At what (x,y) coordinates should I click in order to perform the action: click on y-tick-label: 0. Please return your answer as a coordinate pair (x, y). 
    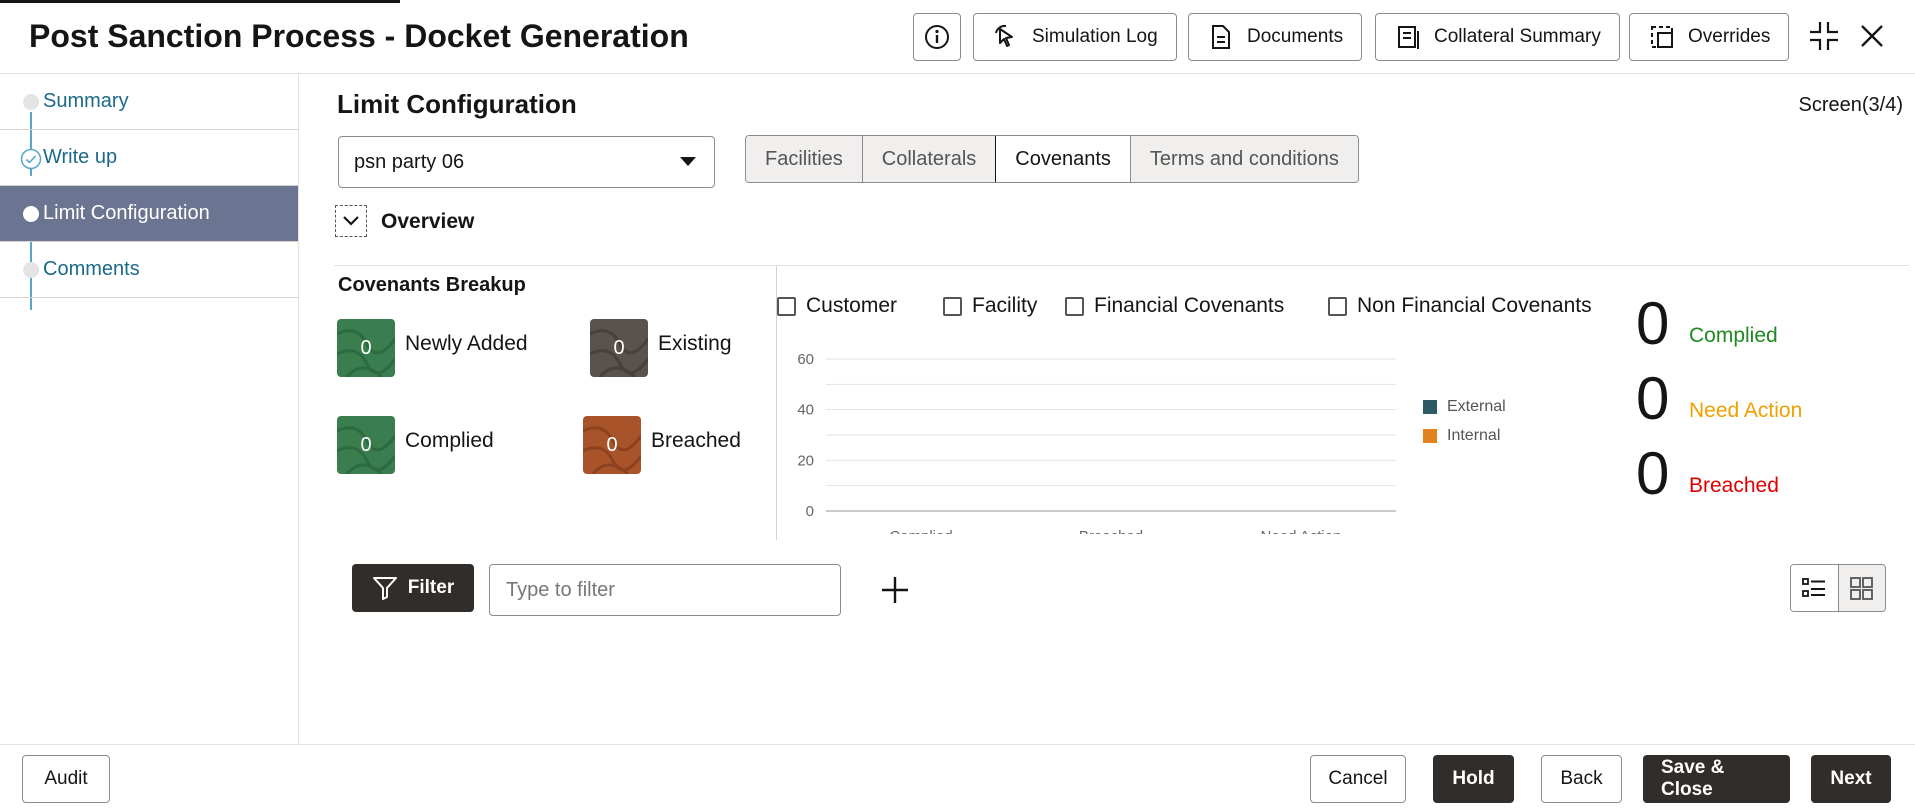
    Looking at the image, I should click on (810, 511).